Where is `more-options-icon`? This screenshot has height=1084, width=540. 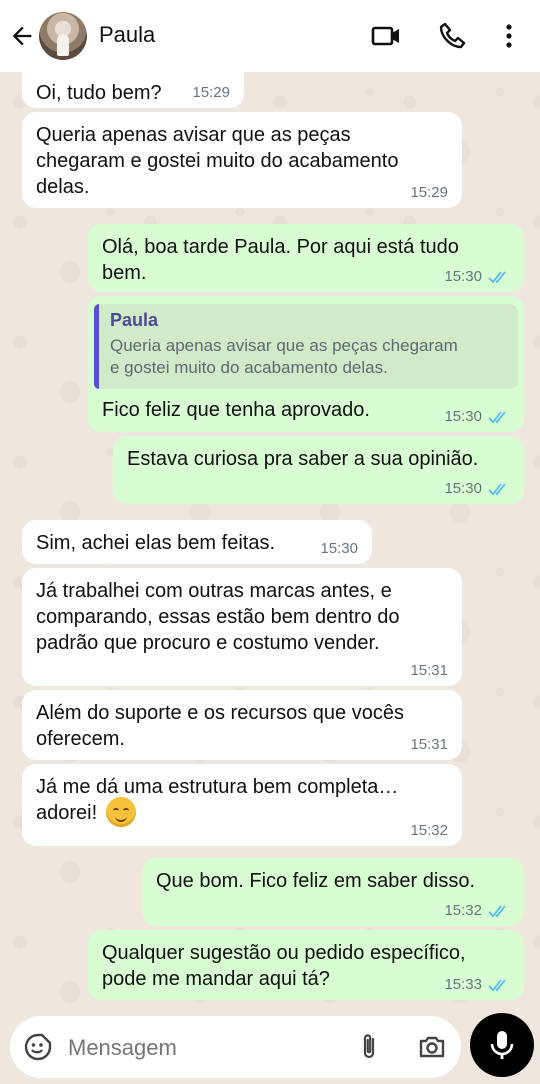
more-options-icon is located at coordinates (509, 36).